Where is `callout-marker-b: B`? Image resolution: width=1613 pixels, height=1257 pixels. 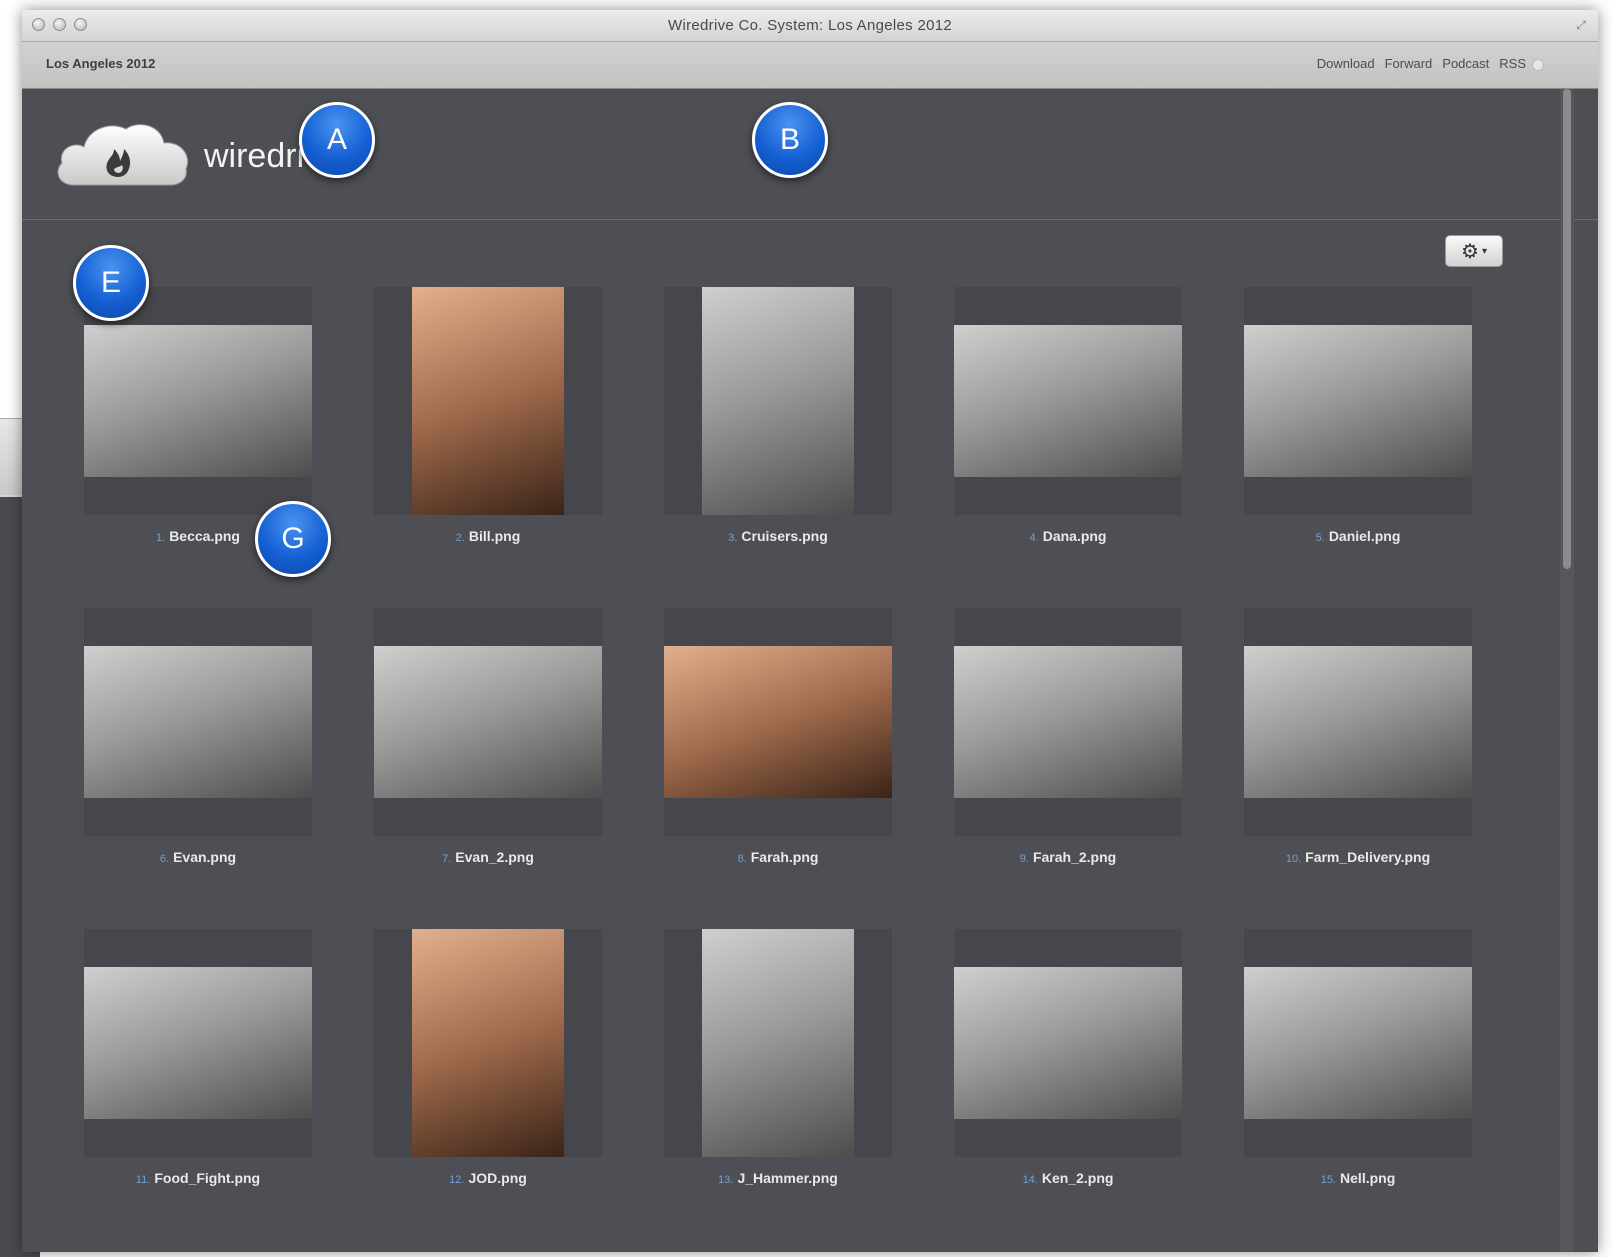 callout-marker-b: B is located at coordinates (790, 140).